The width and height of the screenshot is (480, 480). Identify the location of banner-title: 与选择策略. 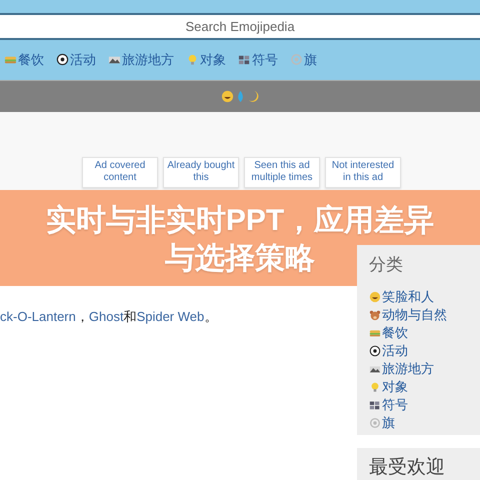
(240, 259).